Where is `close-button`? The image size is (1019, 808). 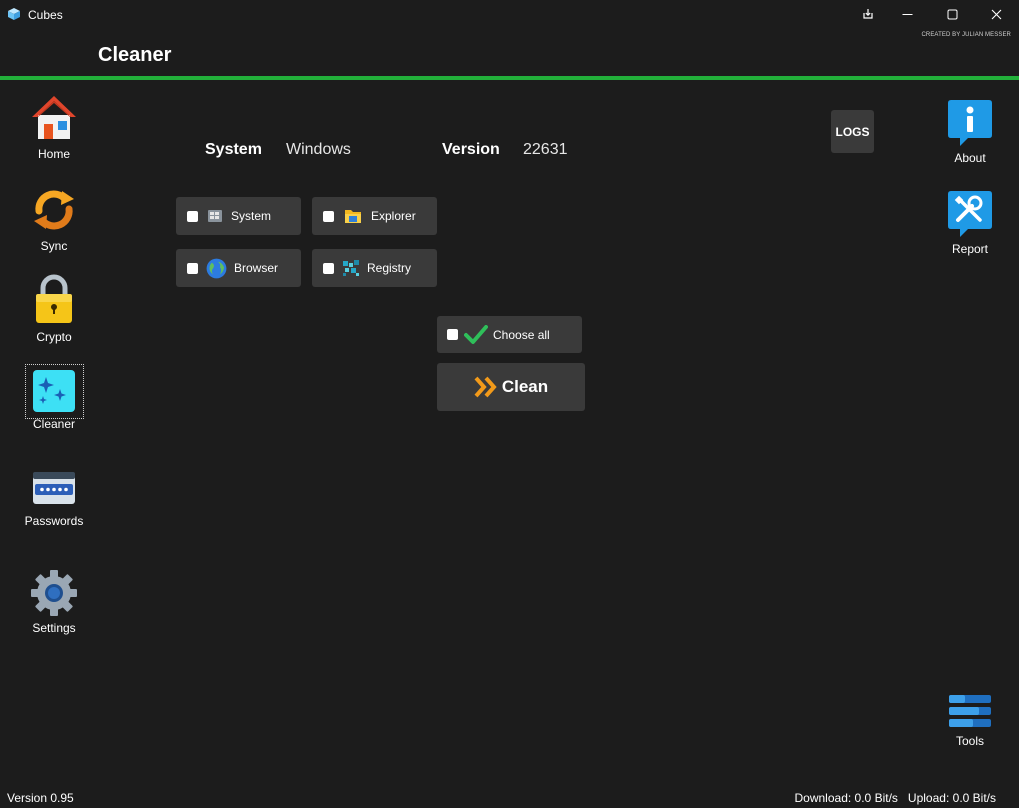 close-button is located at coordinates (996, 14).